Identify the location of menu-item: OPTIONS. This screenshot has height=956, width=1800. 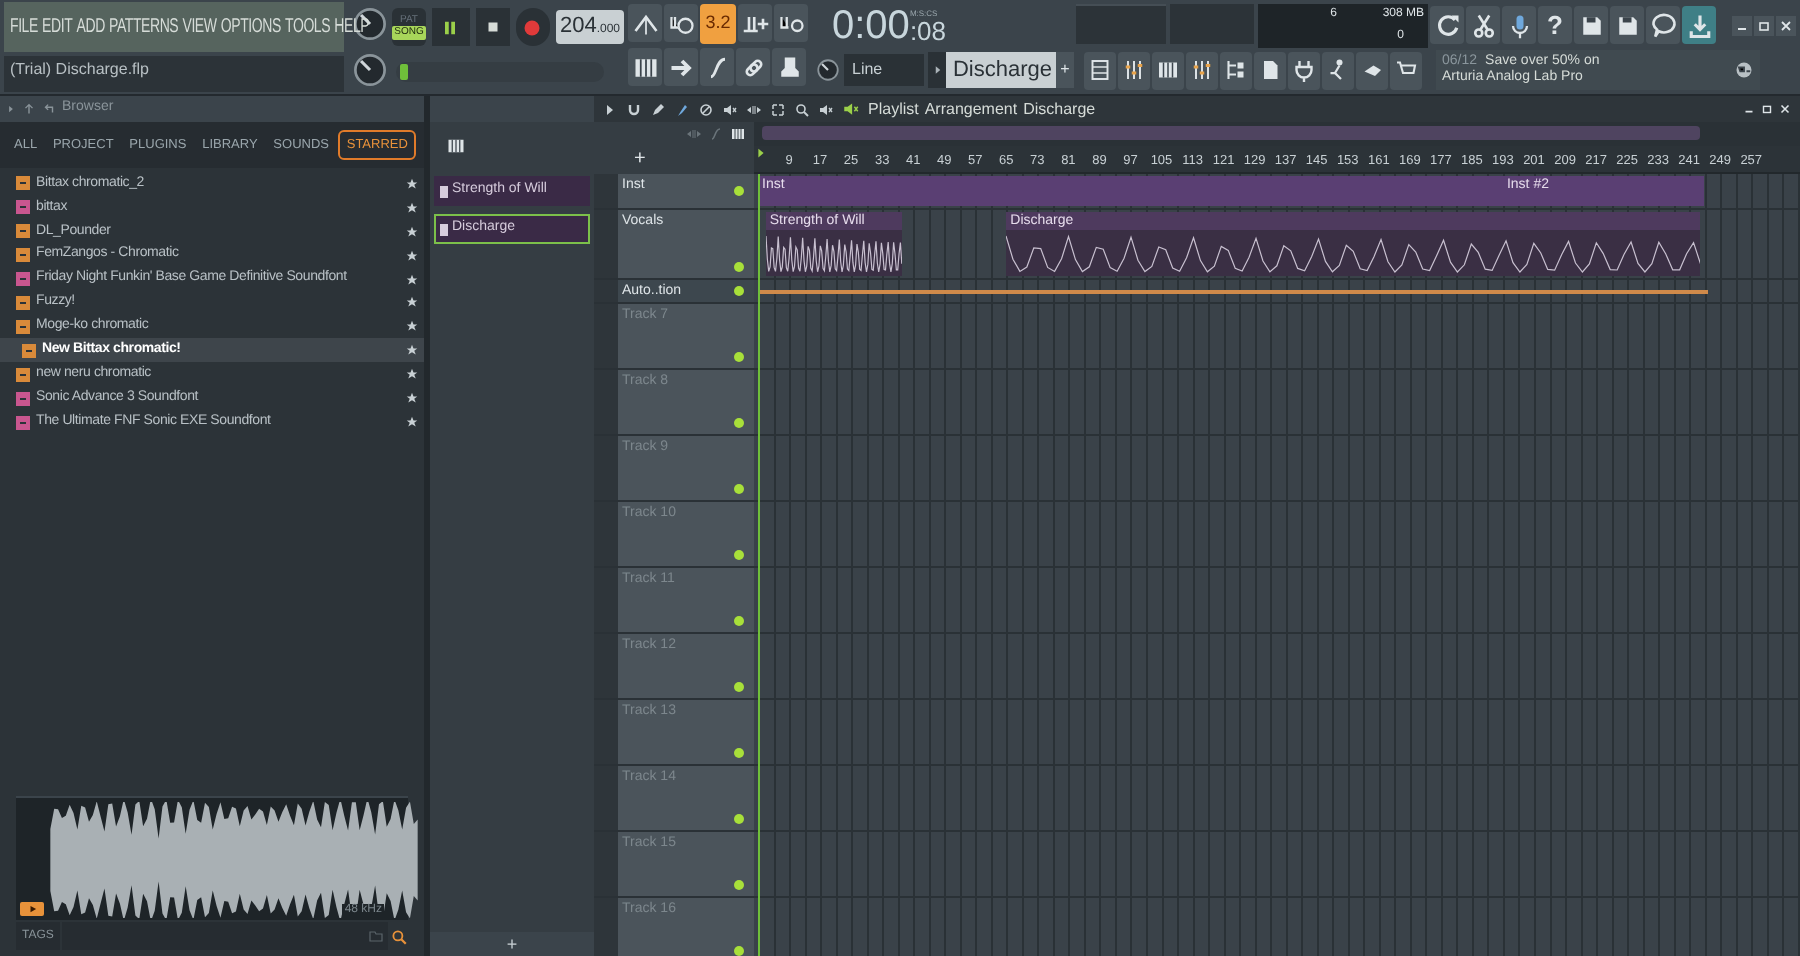
(250, 27).